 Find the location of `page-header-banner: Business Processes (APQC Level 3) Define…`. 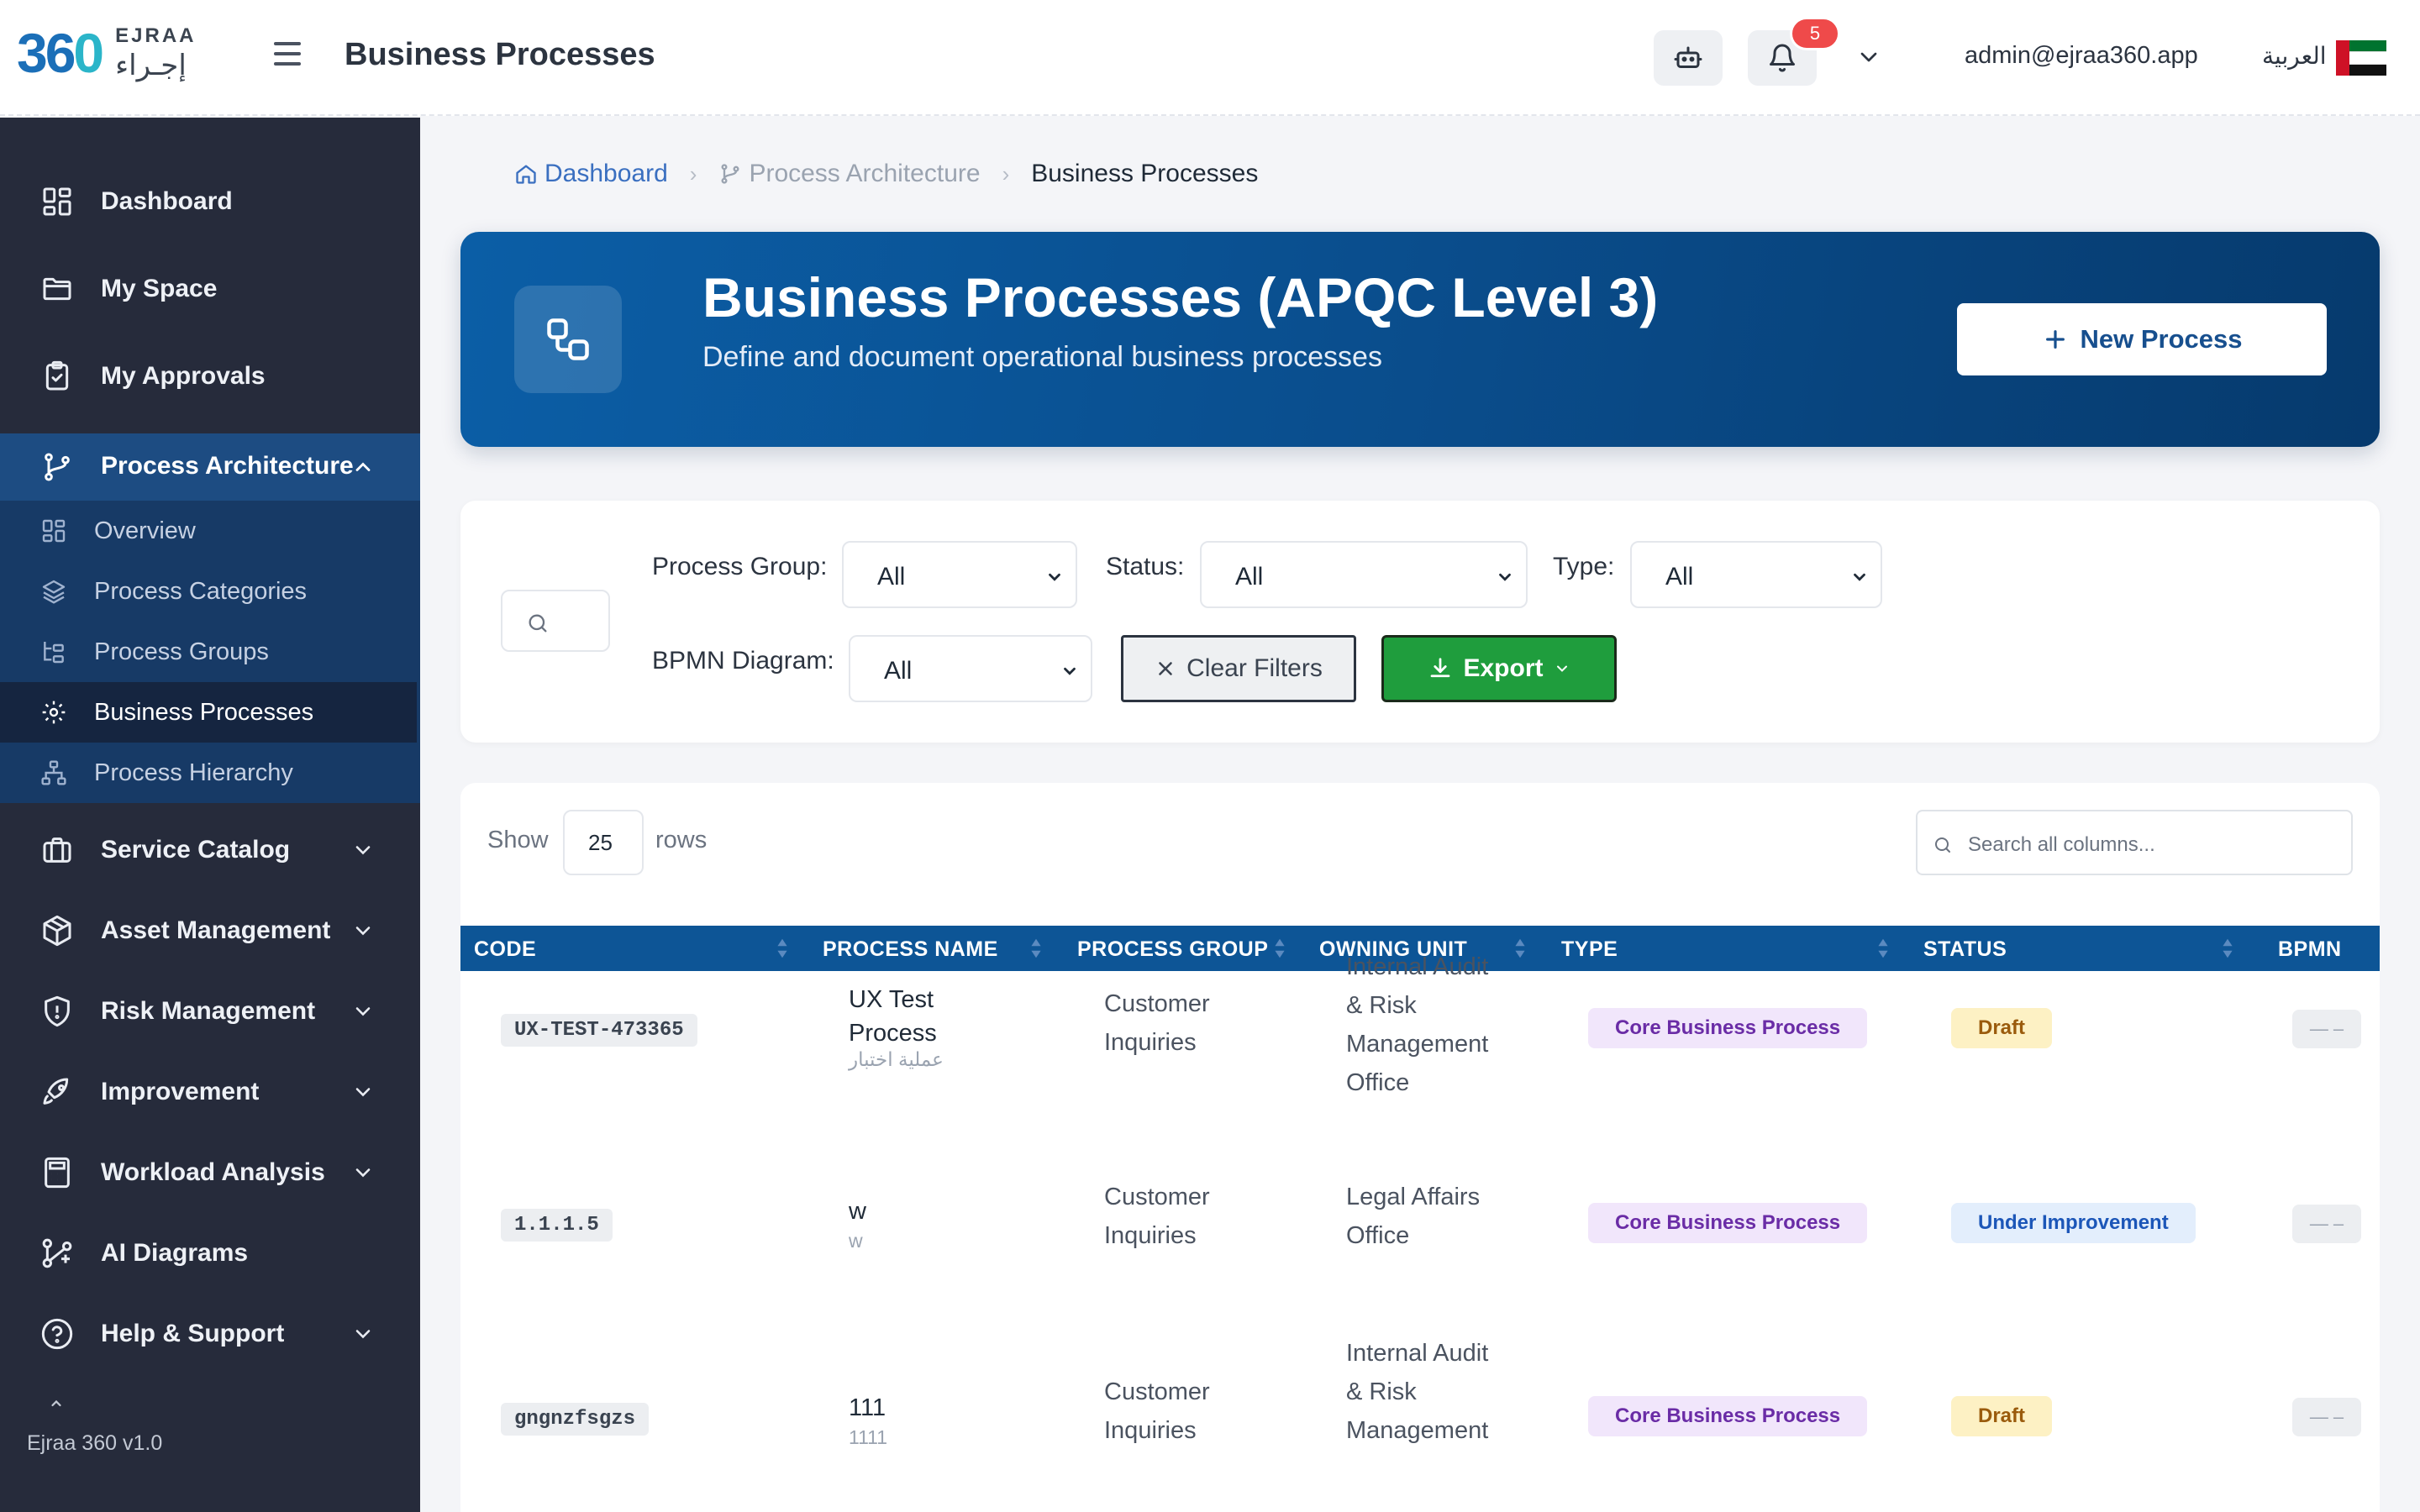

page-header-banner: Business Processes (APQC Level 3) Define… is located at coordinates (1420, 339).